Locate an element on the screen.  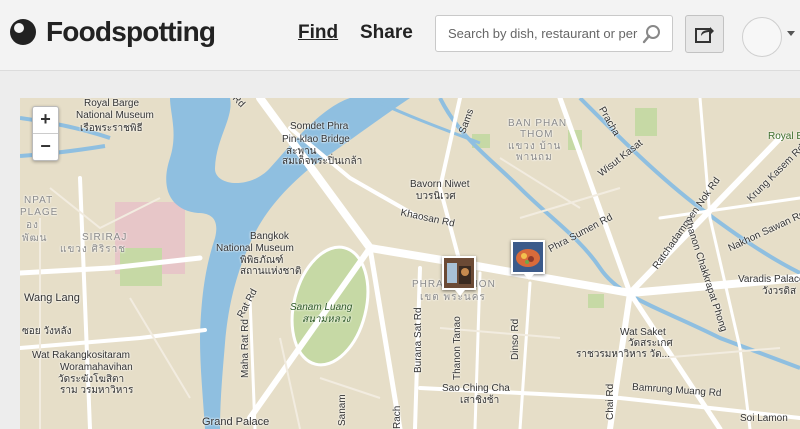
map-label: แขวง ศิริราช is located at coordinates (93, 249).